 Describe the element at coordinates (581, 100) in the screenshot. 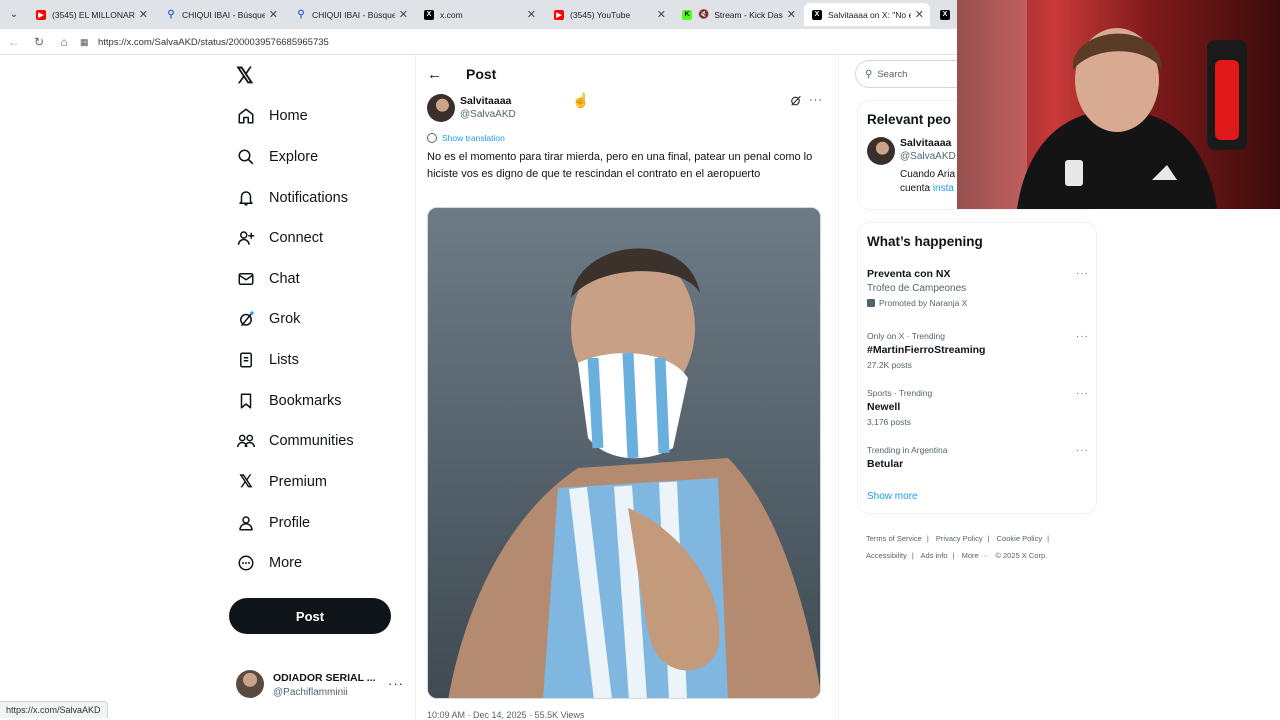

I see `mouse-cursor-icon: ☝` at that location.